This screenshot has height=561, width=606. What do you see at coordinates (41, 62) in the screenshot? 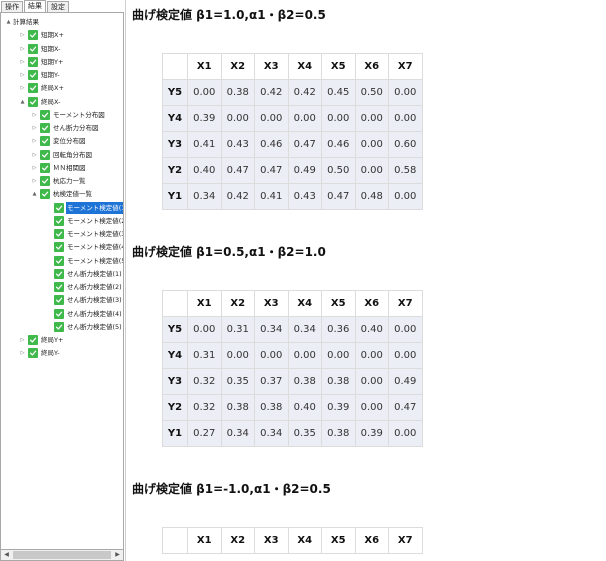
I see `tree-node: ▷ 短期Y+` at bounding box center [41, 62].